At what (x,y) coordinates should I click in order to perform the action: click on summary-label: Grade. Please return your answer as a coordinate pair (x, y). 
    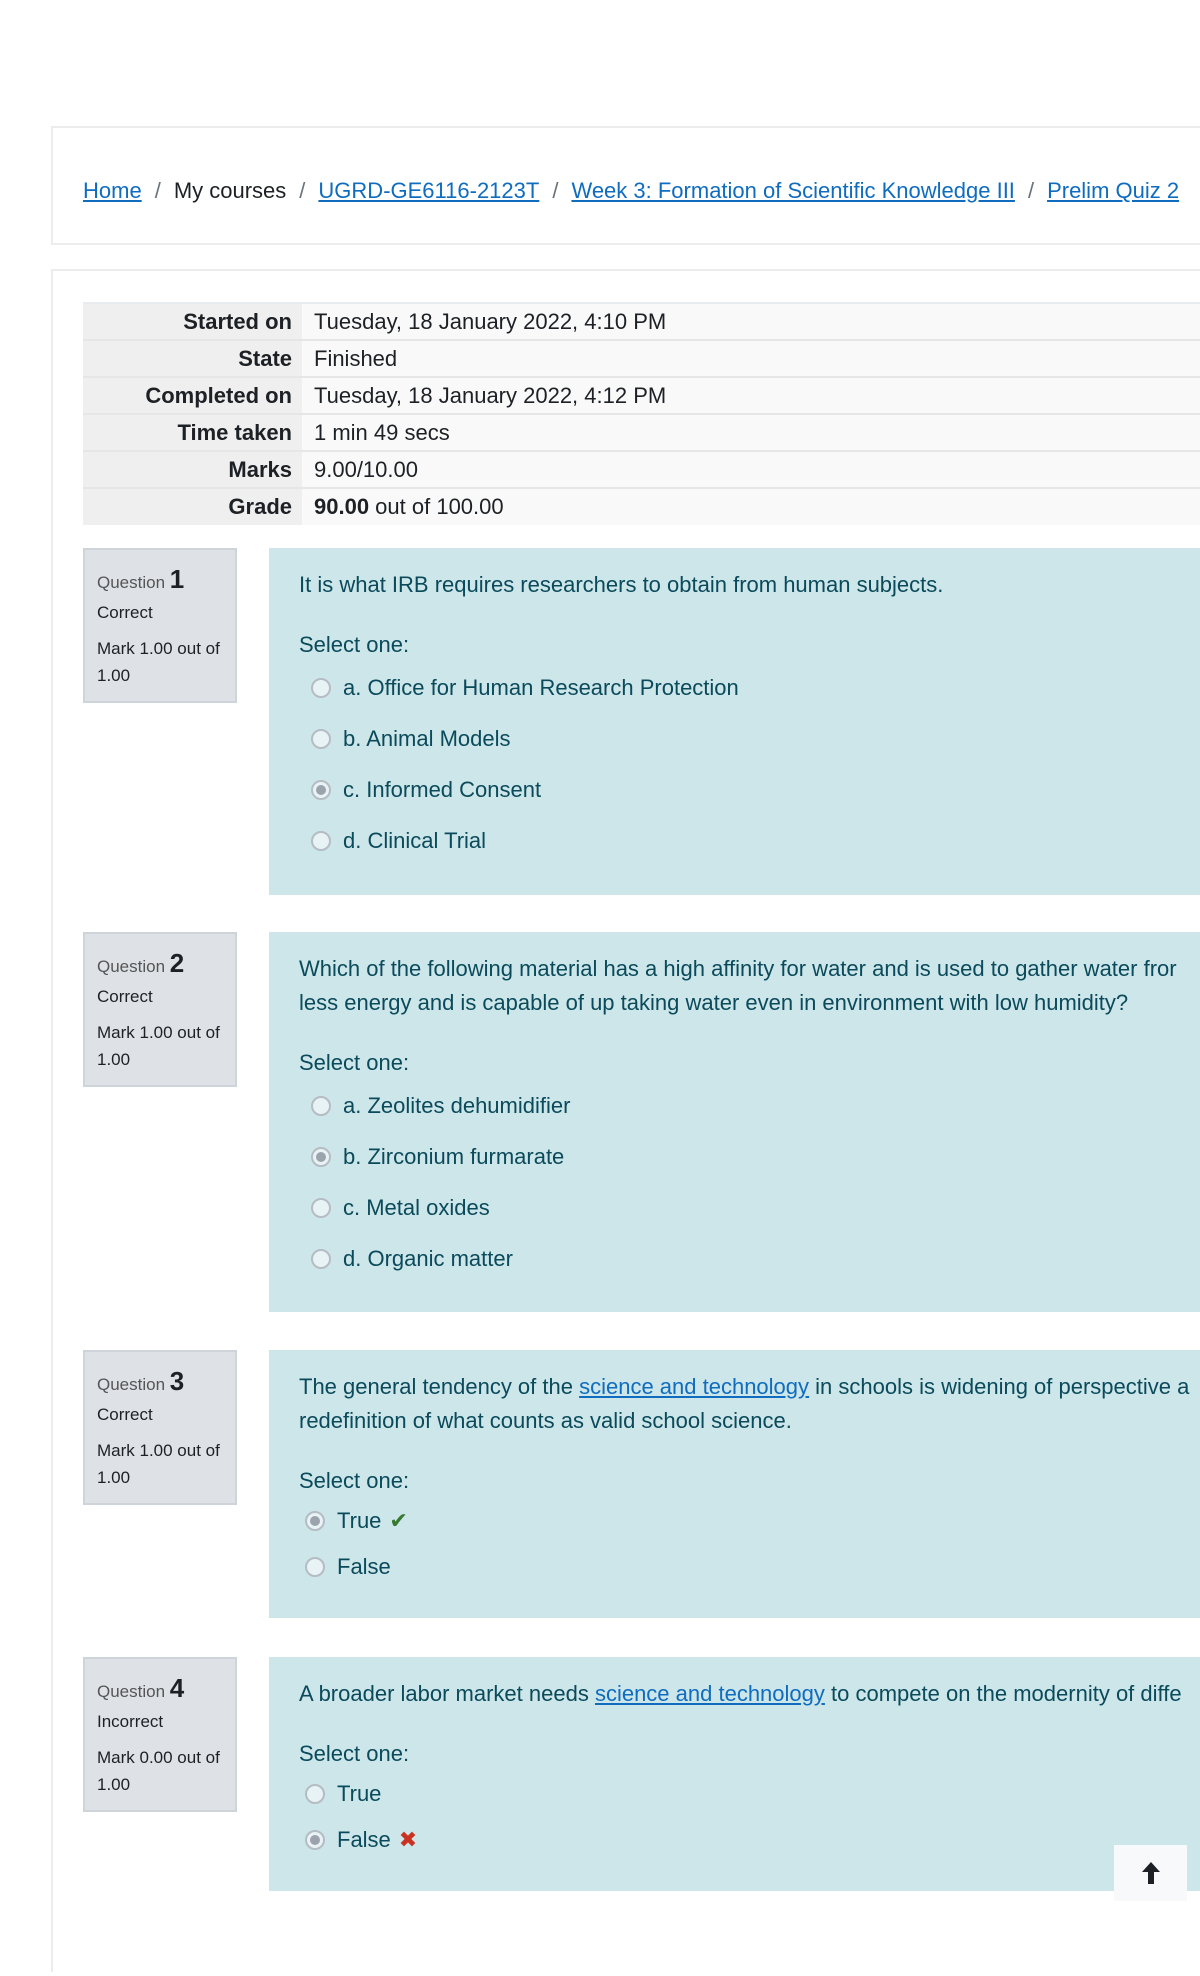
    Looking at the image, I should click on (192, 506).